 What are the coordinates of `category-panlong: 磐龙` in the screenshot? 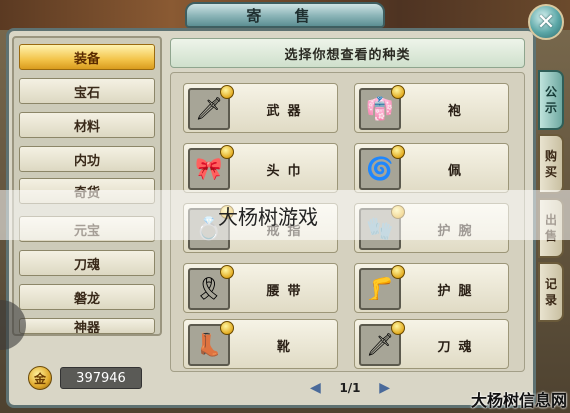 It's located at (87, 297).